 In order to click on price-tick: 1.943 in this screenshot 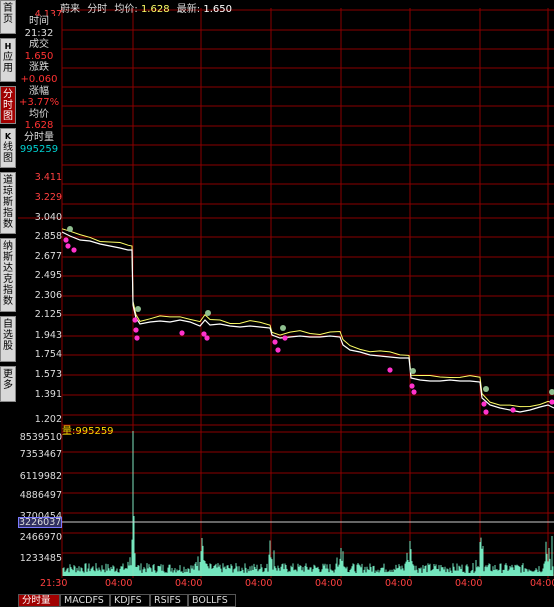, I will do `click(48, 335)`.